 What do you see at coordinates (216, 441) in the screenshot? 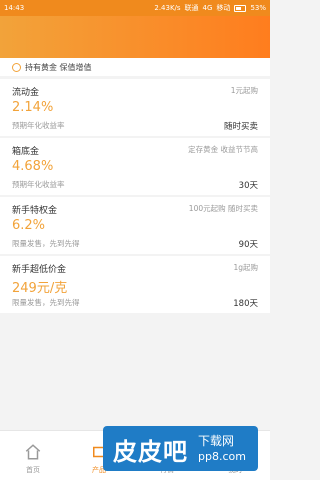
I see `watermark-line1: 下载网` at bounding box center [216, 441].